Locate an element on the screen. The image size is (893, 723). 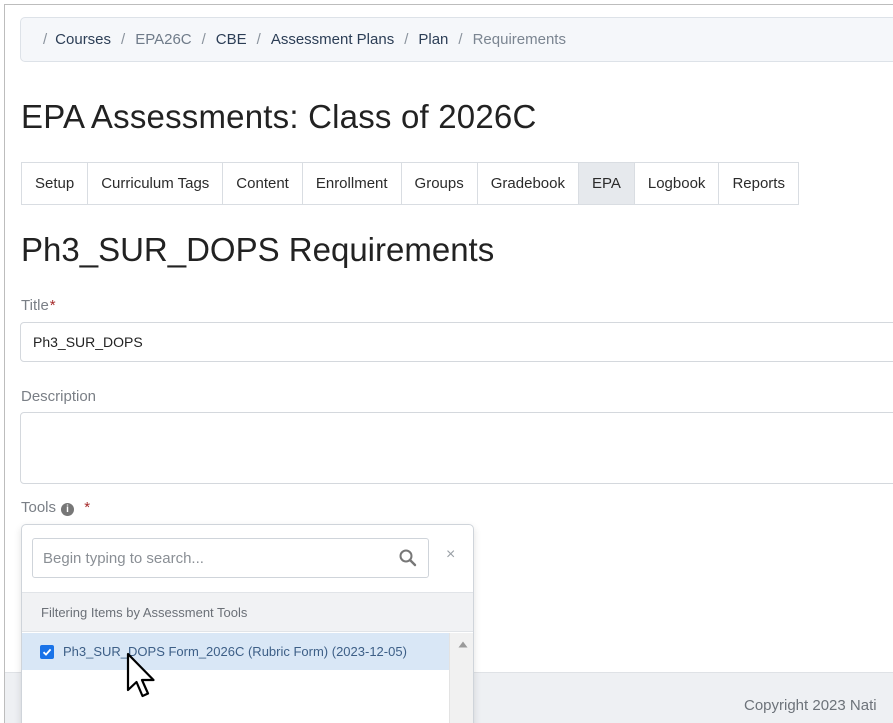
breadcrumb-cbe: CBE is located at coordinates (231, 39).